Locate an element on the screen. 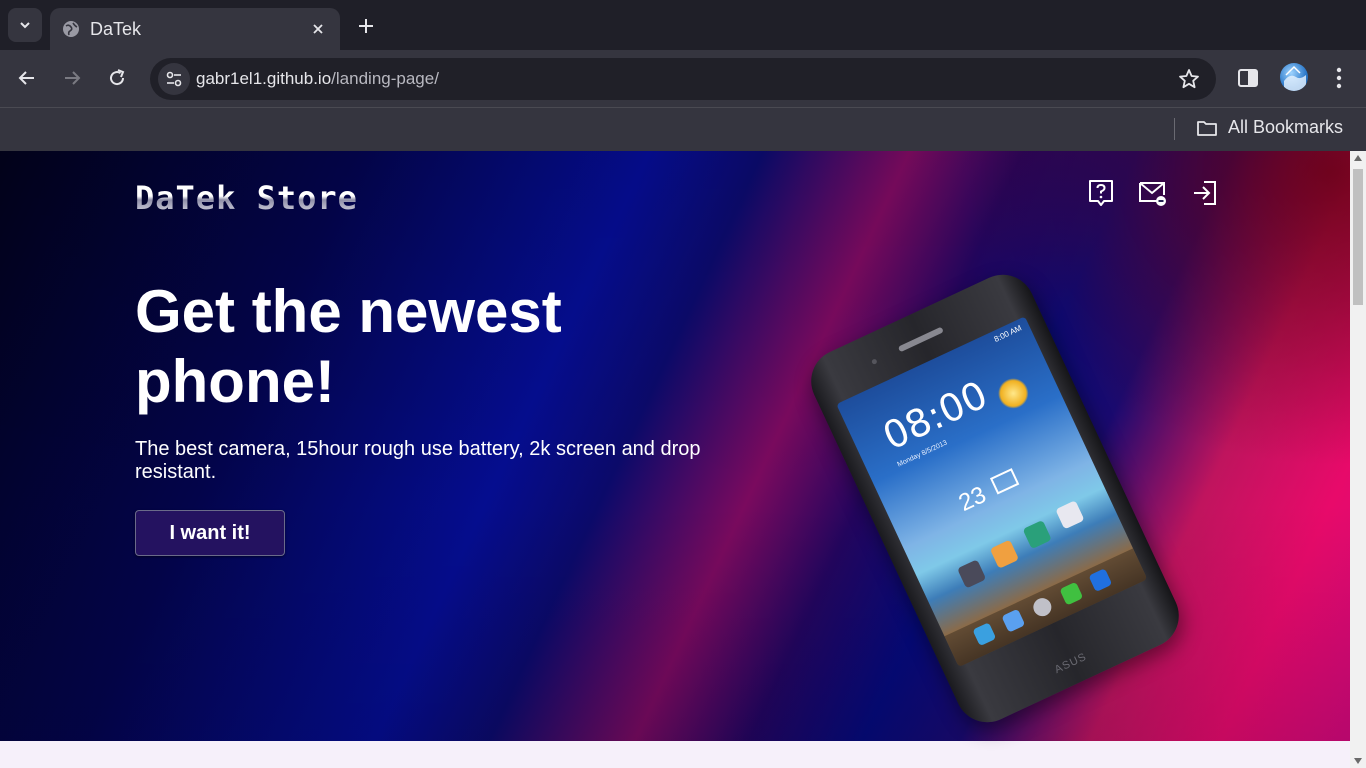 The width and height of the screenshot is (1366, 768). hero-headline: Get the newest phone! is located at coordinates (348, 346).